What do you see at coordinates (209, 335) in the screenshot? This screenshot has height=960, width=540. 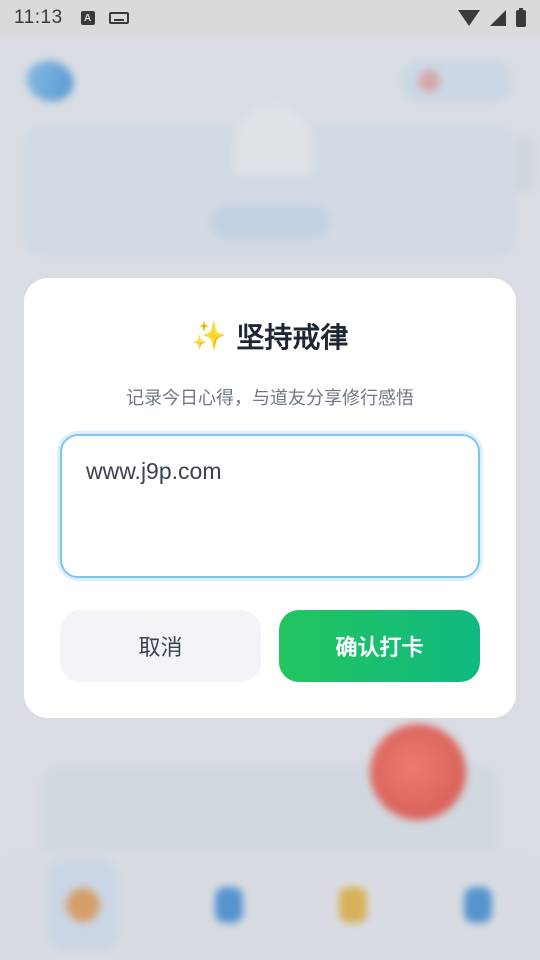 I see `sparkles-icon: ✨` at bounding box center [209, 335].